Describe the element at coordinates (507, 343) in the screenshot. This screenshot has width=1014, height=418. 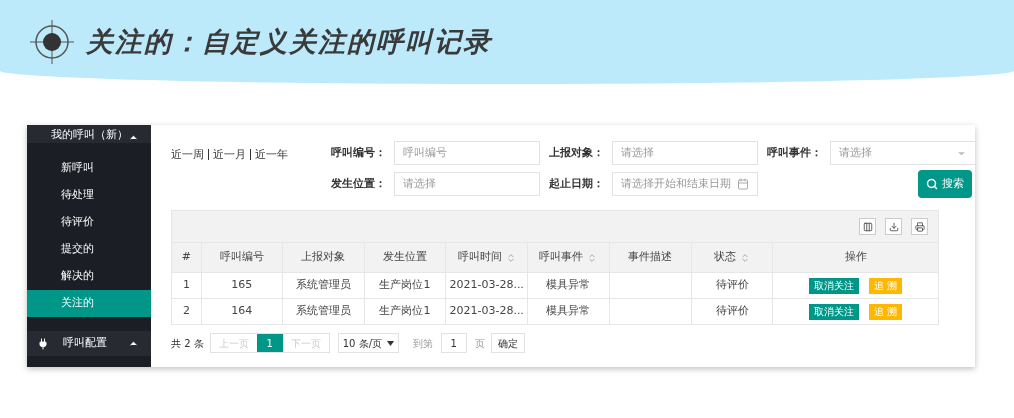
I see `confirm-button: 确定` at that location.